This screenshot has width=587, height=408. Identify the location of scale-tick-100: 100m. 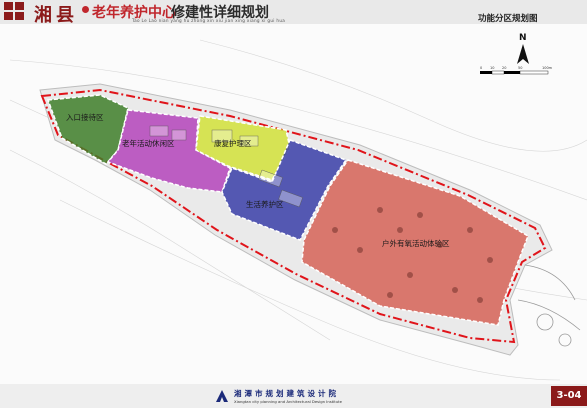
(547, 68).